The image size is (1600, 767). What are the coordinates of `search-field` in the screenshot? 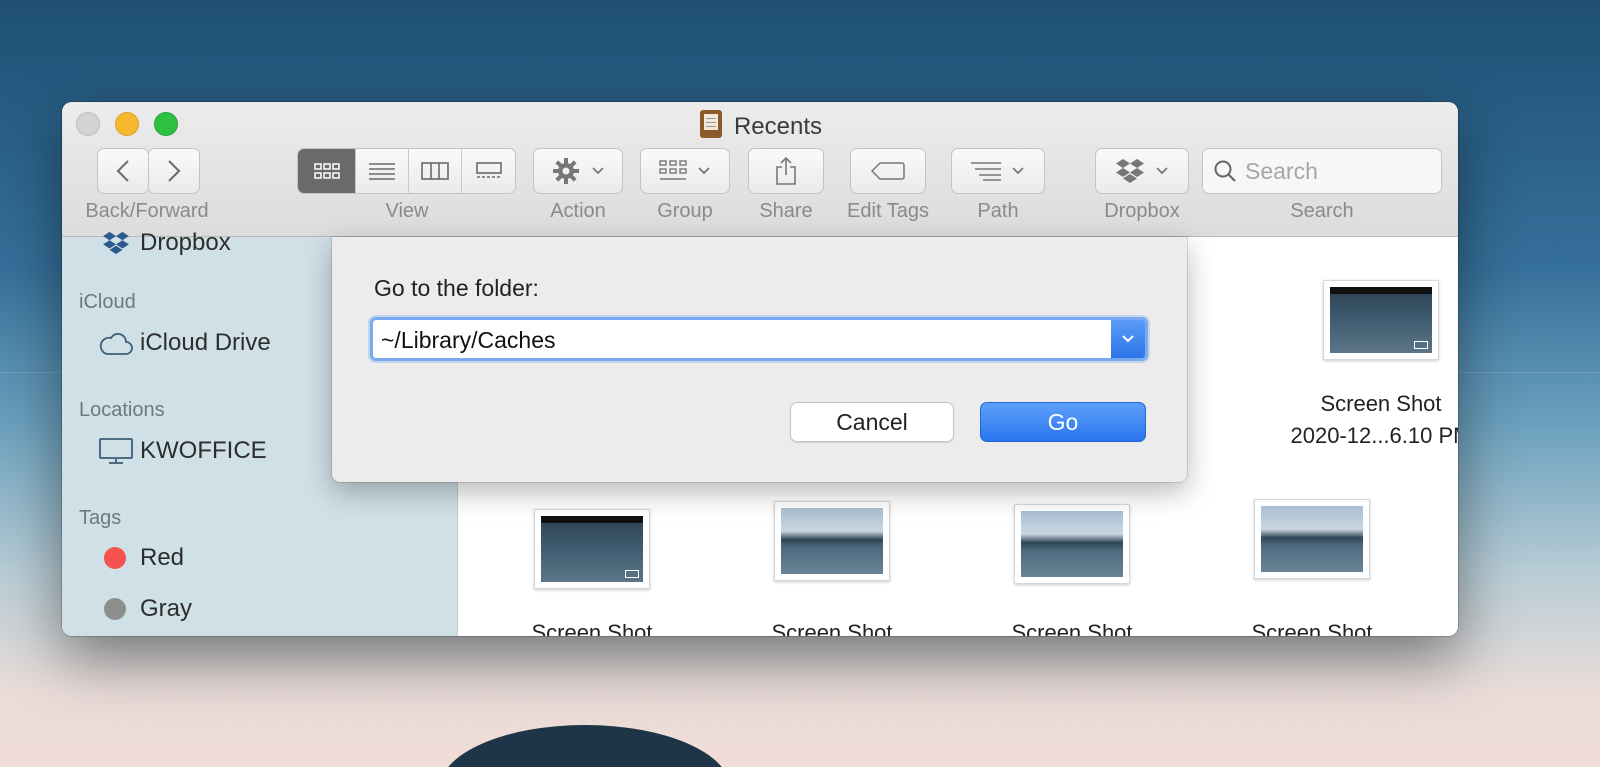 It's located at (1322, 171).